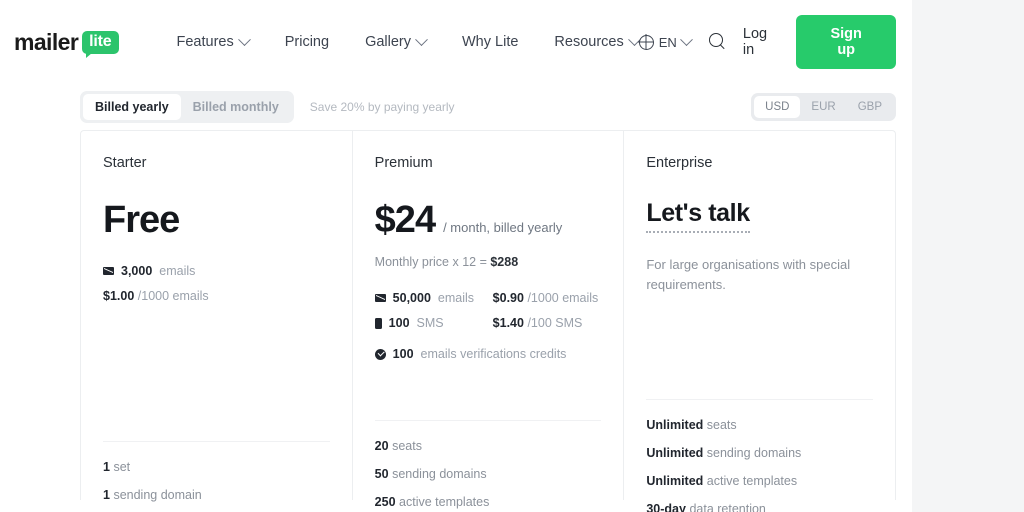  I want to click on nav-label: Why Lite, so click(490, 42).